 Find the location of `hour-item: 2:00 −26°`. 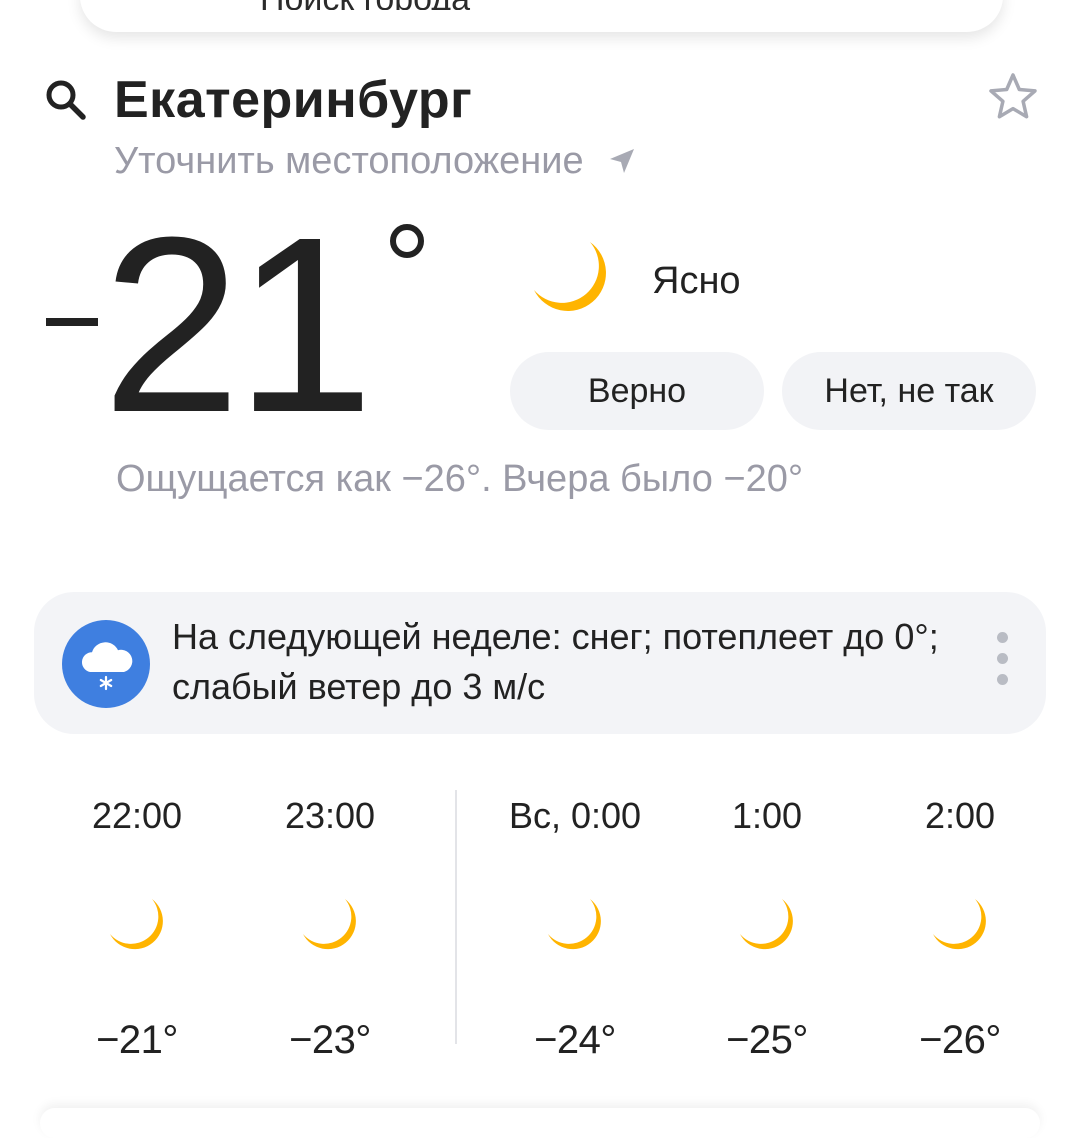

hour-item: 2:00 −26° is located at coordinates (960, 922).